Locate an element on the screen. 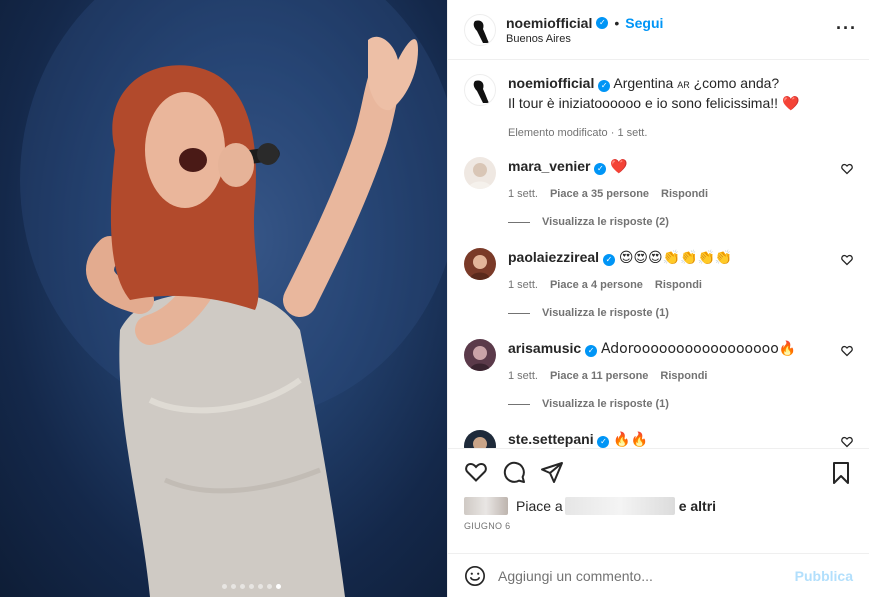 This screenshot has width=869, height=597. flag-text: AR is located at coordinates (683, 85).